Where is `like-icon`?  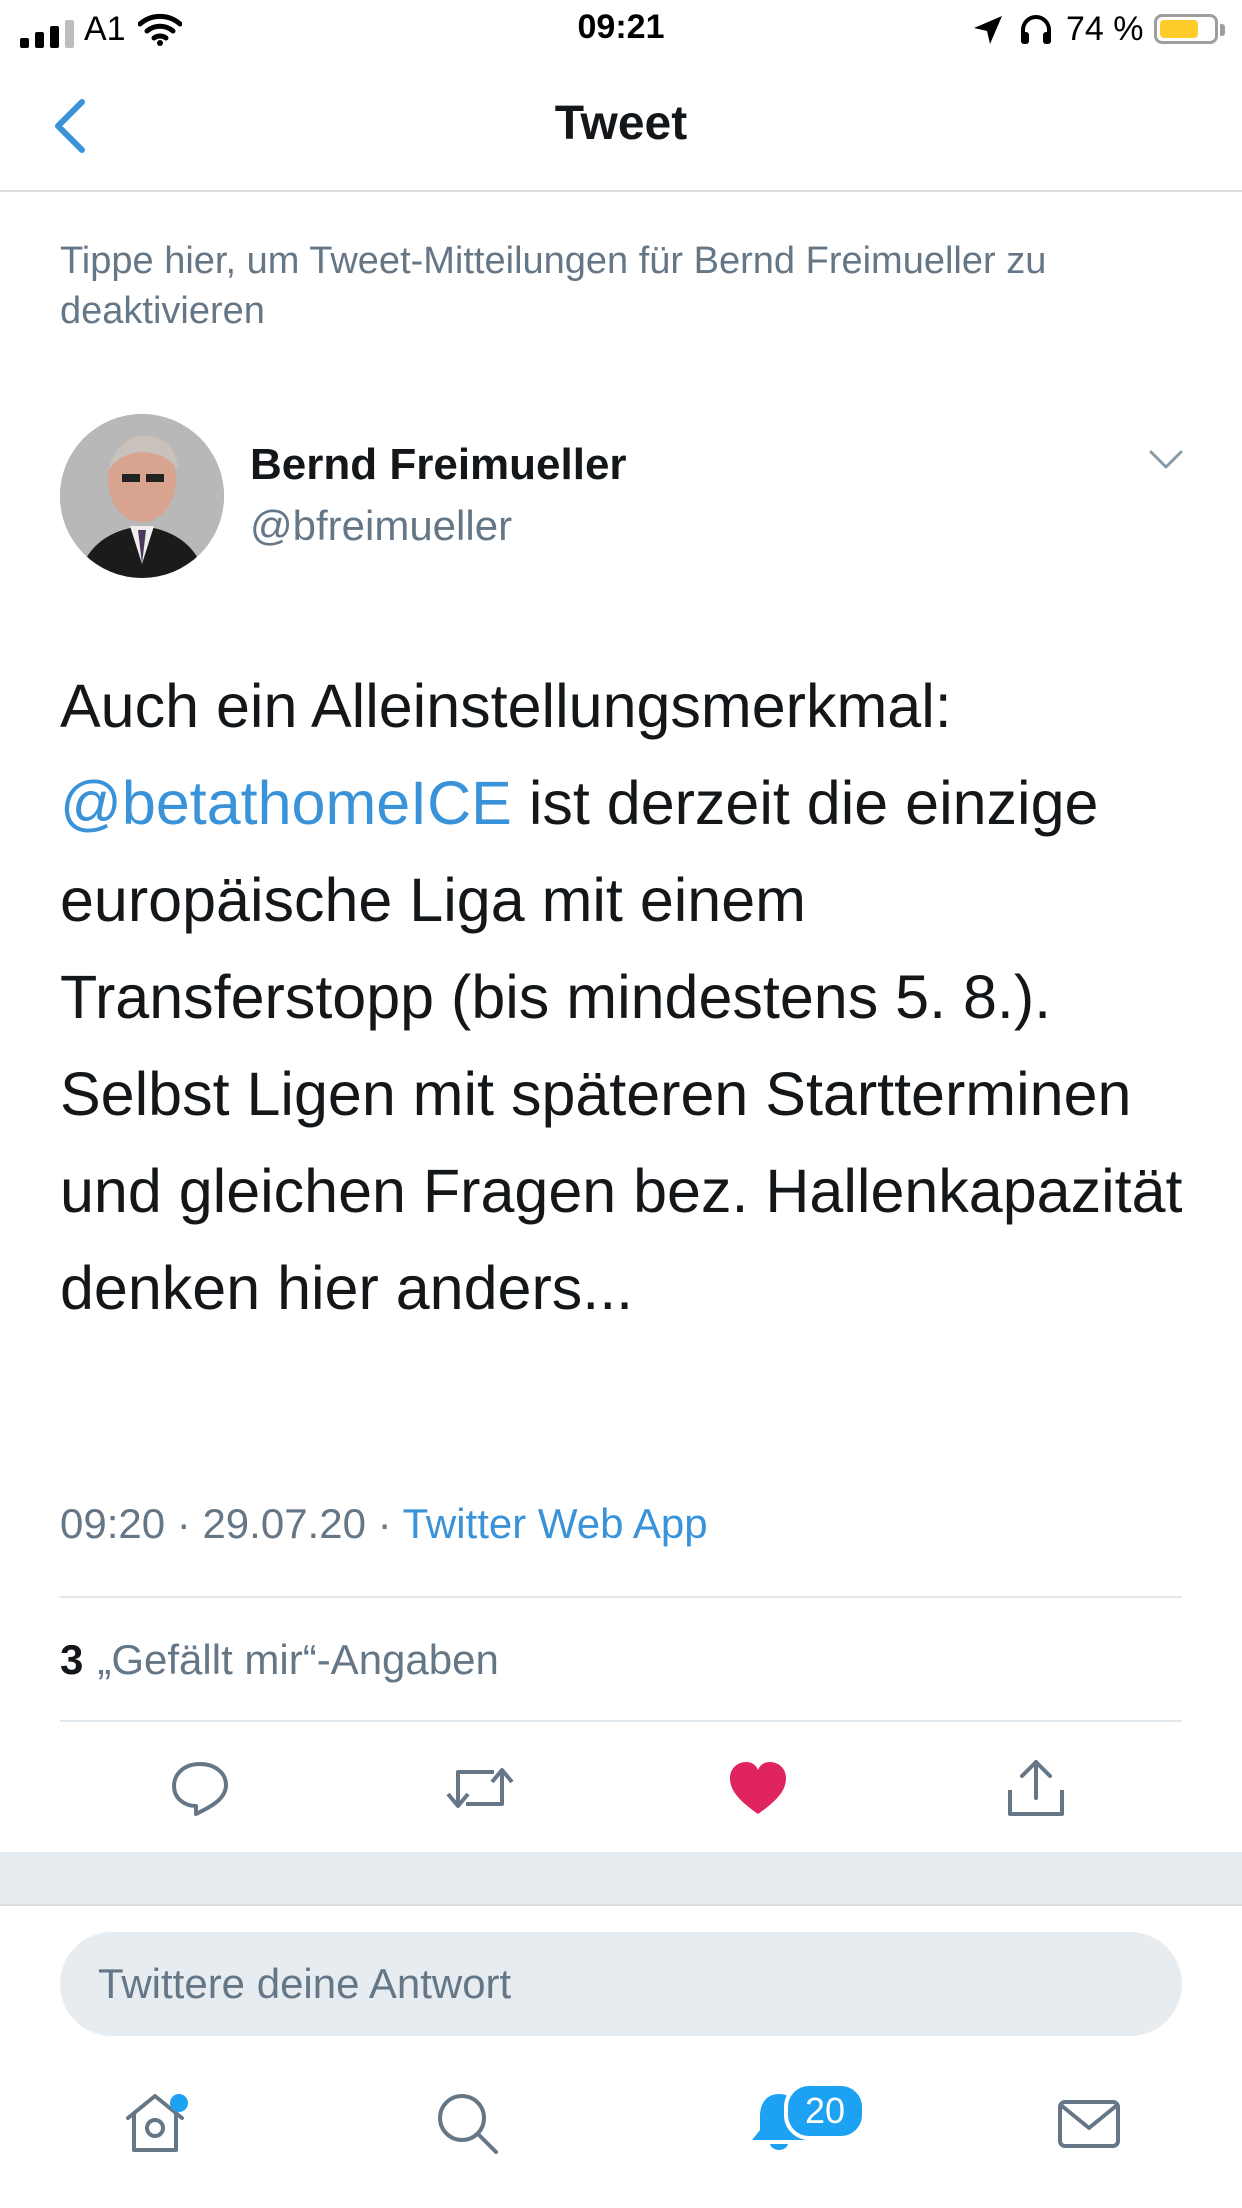 like-icon is located at coordinates (758, 1788).